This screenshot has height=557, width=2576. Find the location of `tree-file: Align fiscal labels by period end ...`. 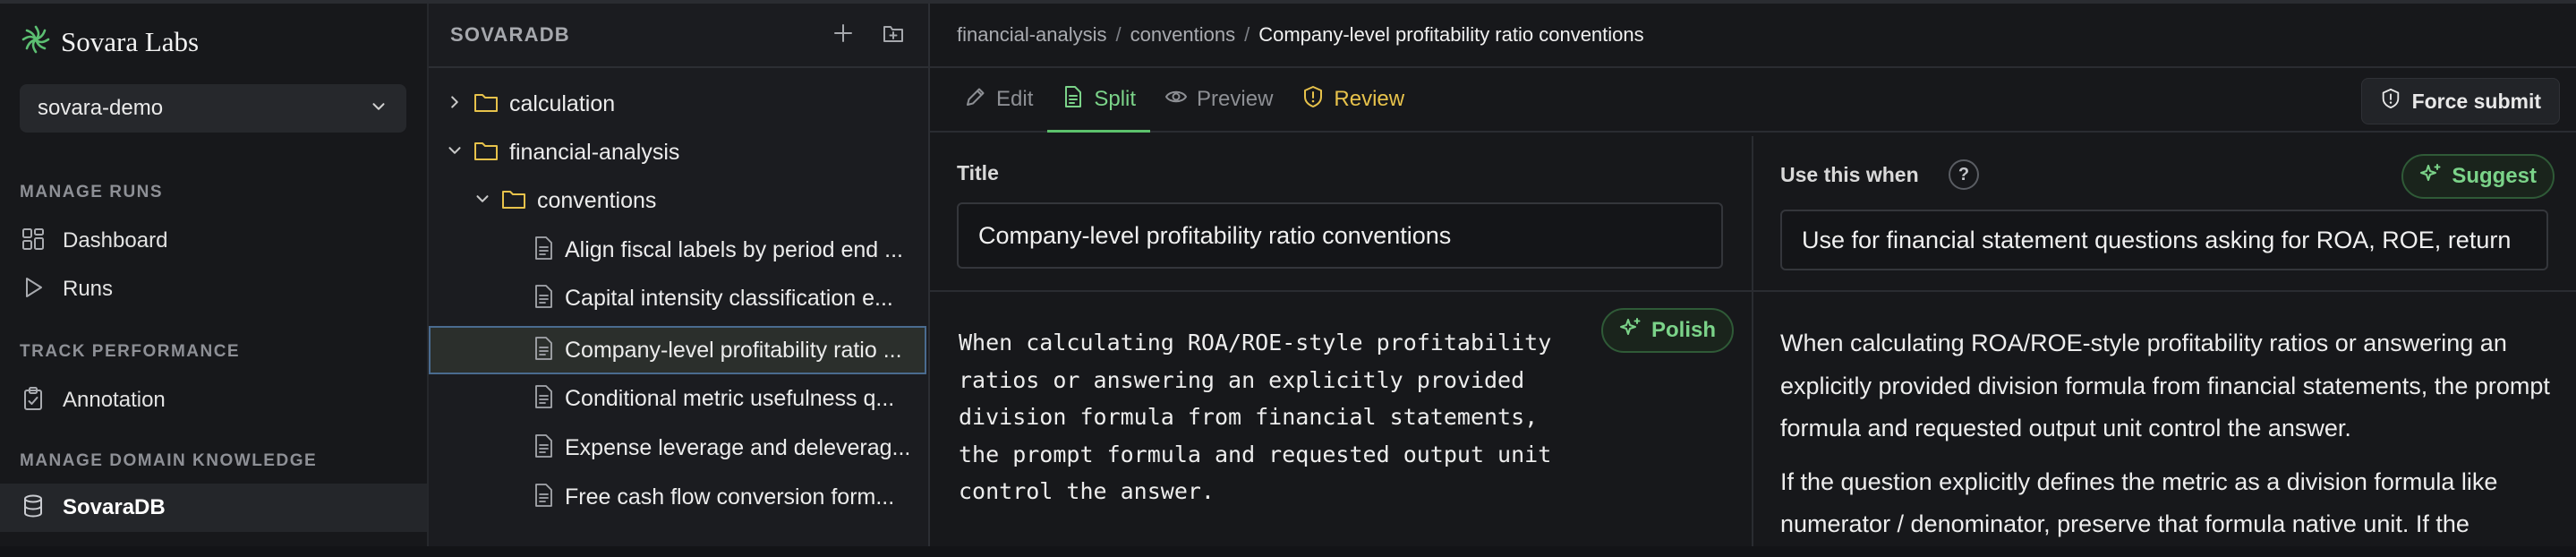

tree-file: Align fiscal labels by period end ... is located at coordinates (677, 250).